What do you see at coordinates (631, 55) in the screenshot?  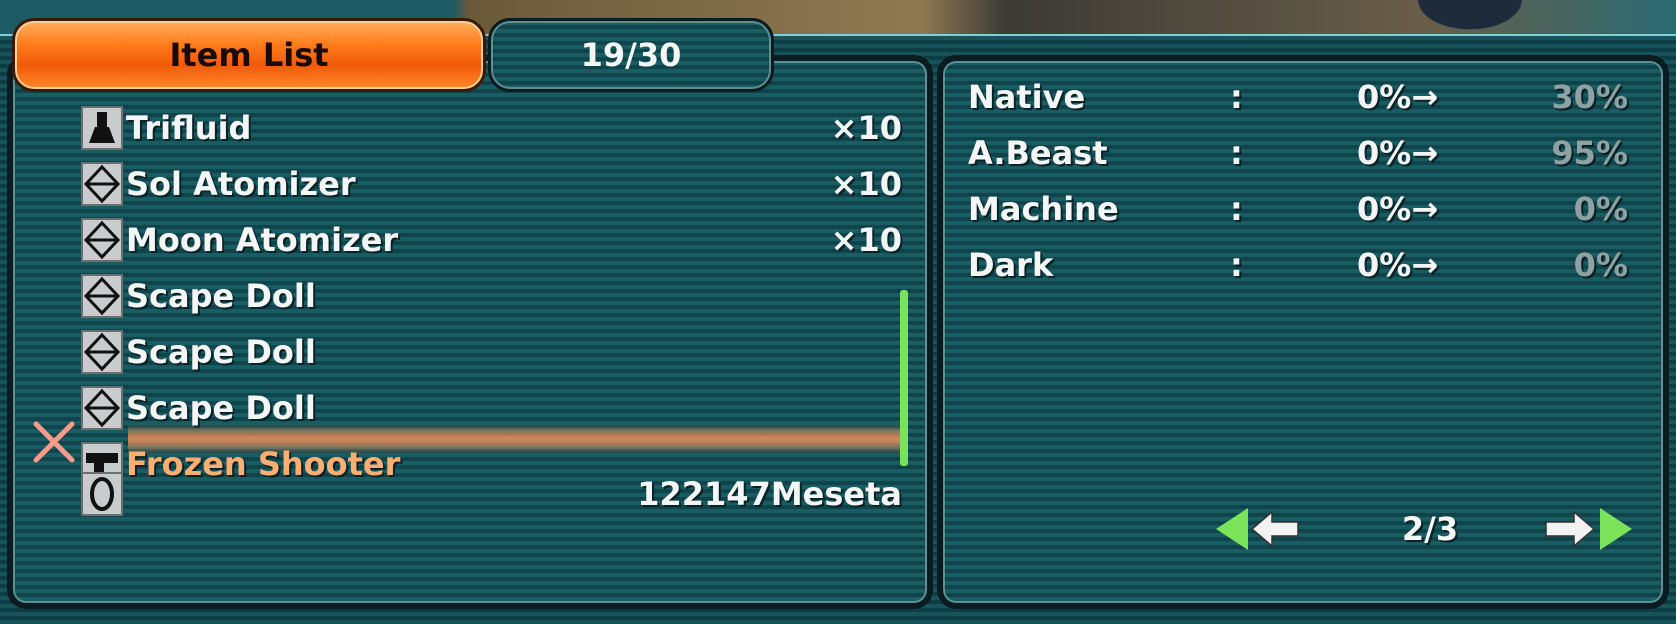 I see `item-count: 19/30` at bounding box center [631, 55].